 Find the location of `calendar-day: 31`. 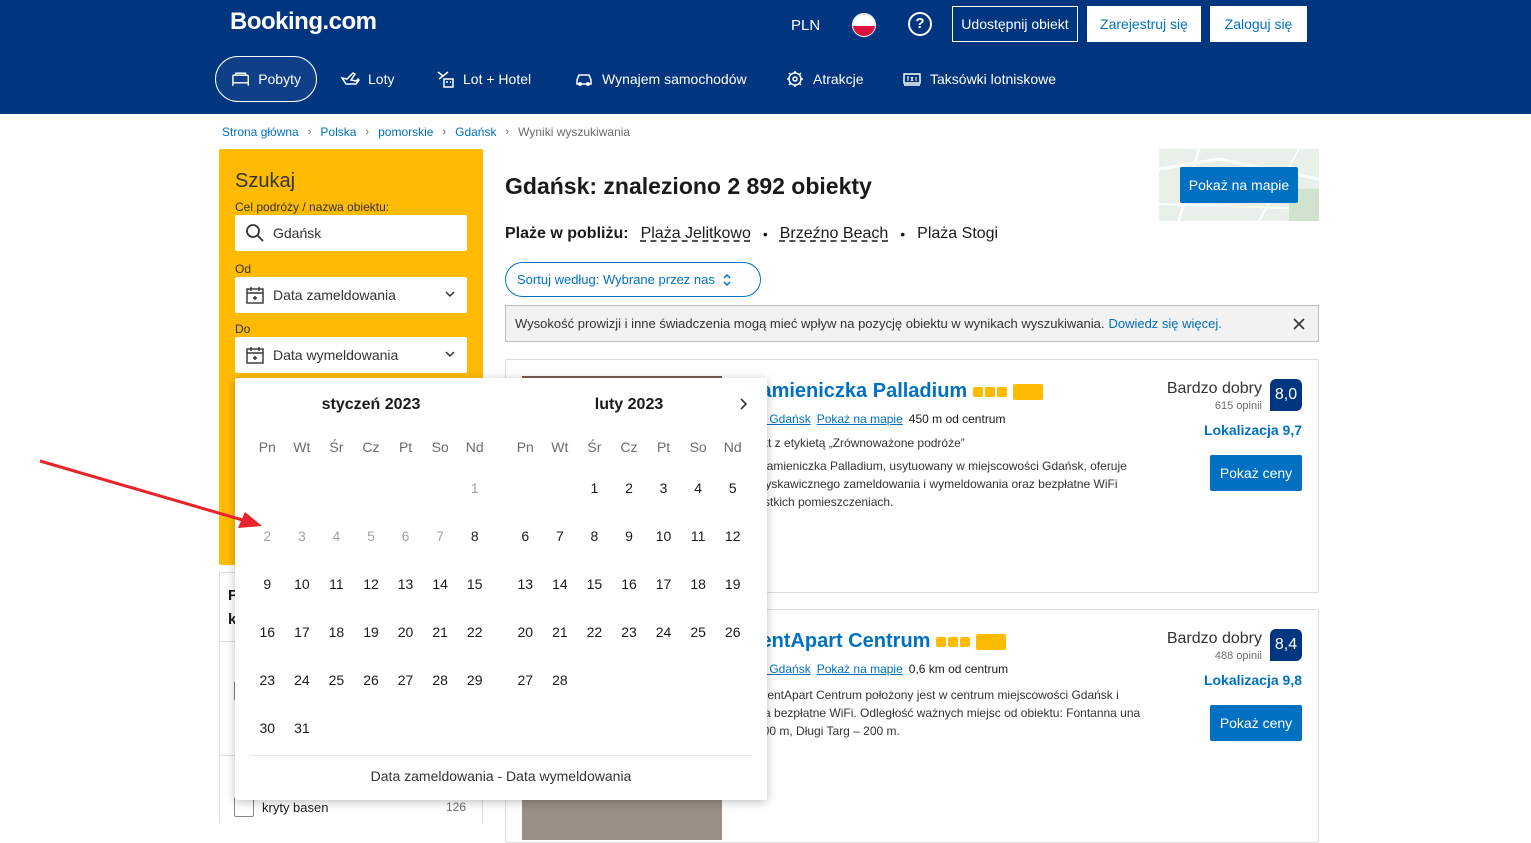

calendar-day: 31 is located at coordinates (302, 728).